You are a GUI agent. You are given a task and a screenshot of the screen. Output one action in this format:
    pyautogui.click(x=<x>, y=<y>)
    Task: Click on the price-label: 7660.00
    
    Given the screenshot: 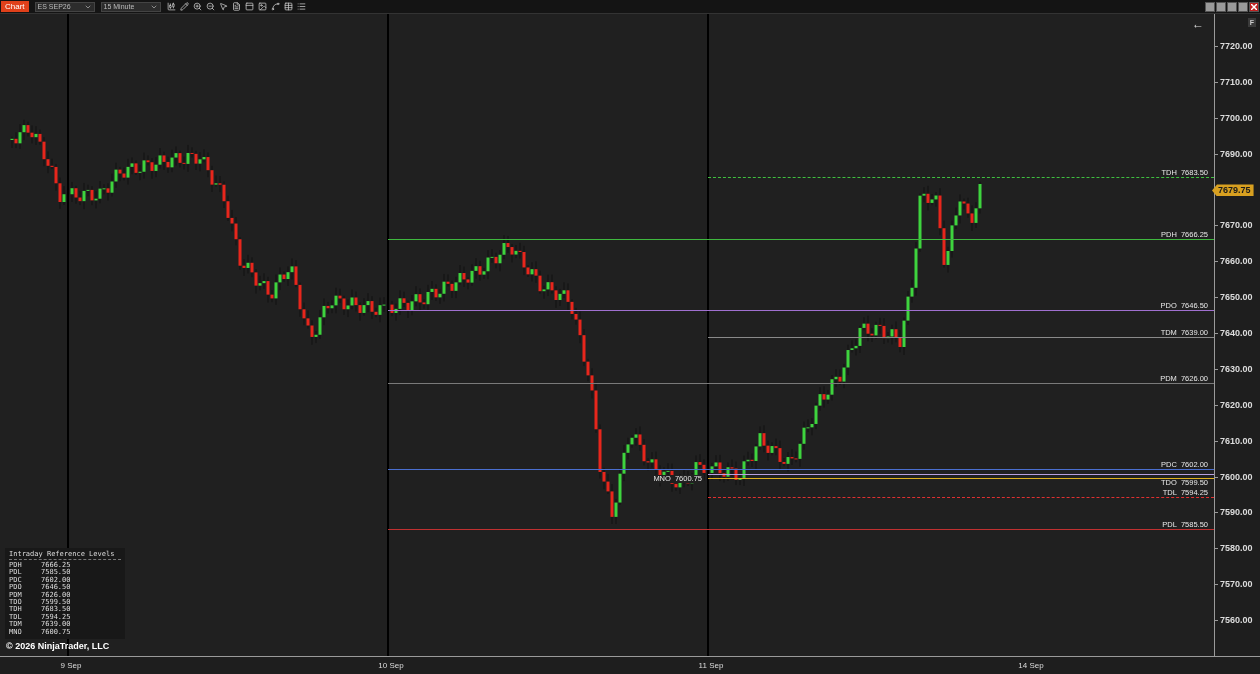 What is the action you would take?
    pyautogui.click(x=1236, y=261)
    